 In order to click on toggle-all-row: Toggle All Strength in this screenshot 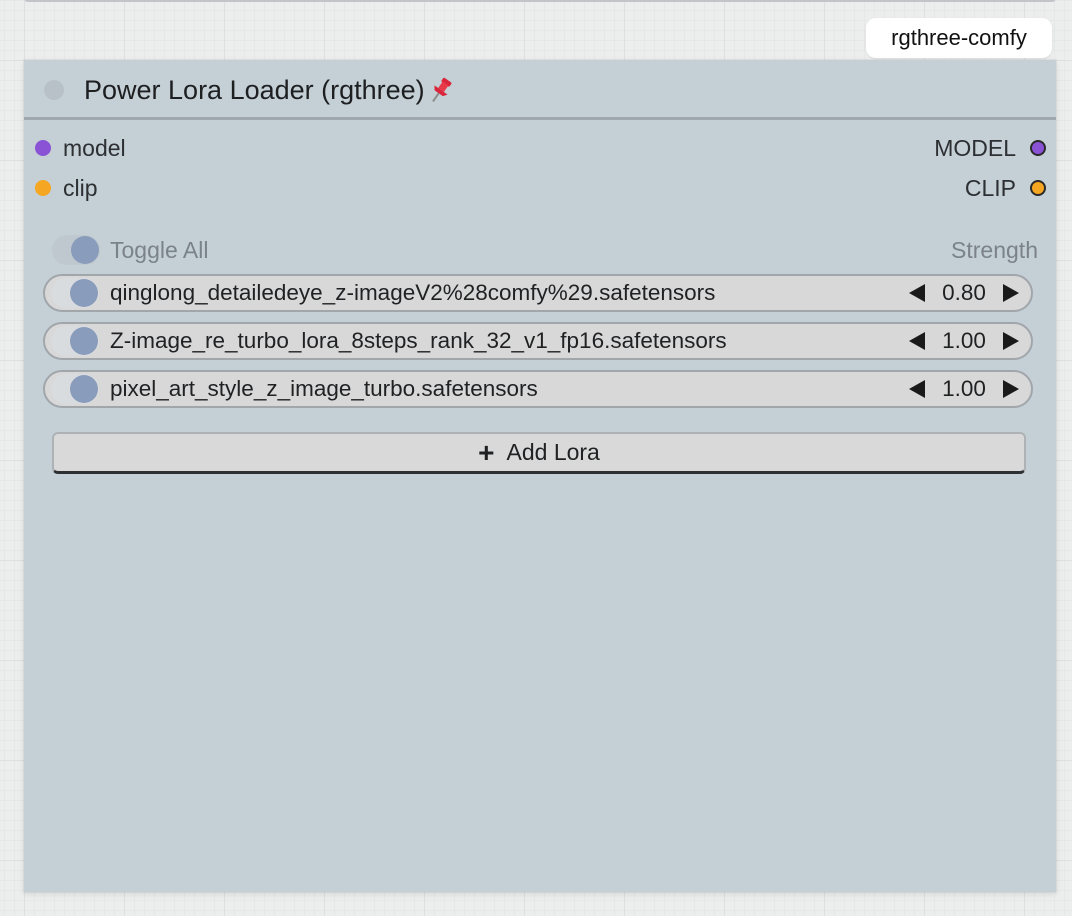, I will do `click(545, 250)`.